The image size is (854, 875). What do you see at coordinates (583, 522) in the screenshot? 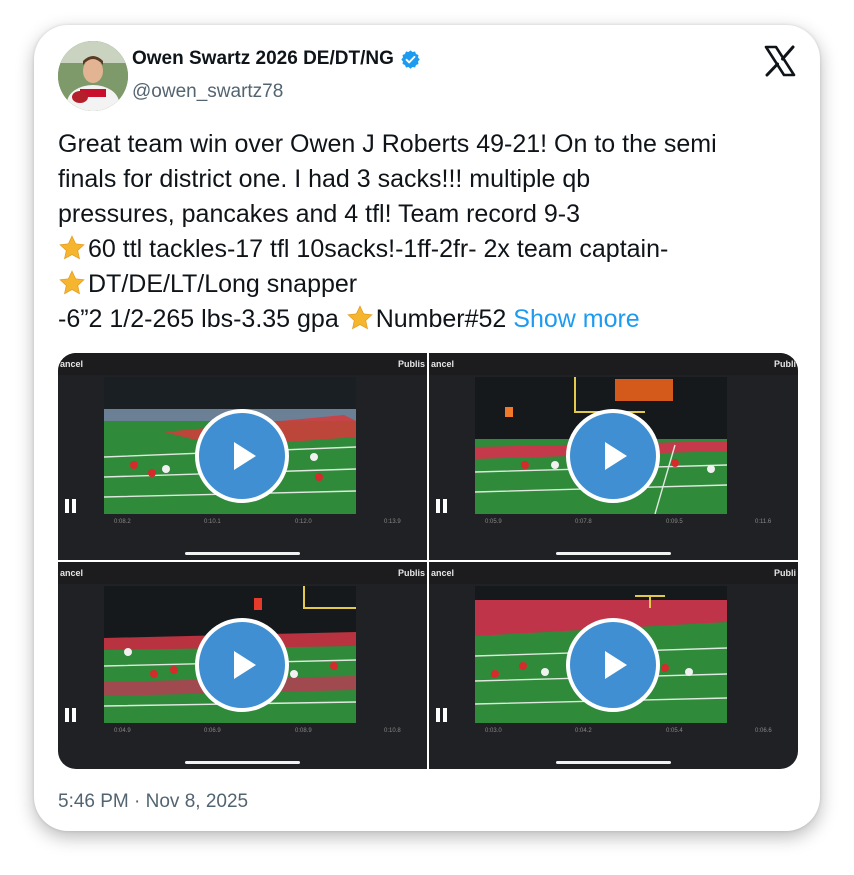
I see `timeline-tick: 0:07.8` at bounding box center [583, 522].